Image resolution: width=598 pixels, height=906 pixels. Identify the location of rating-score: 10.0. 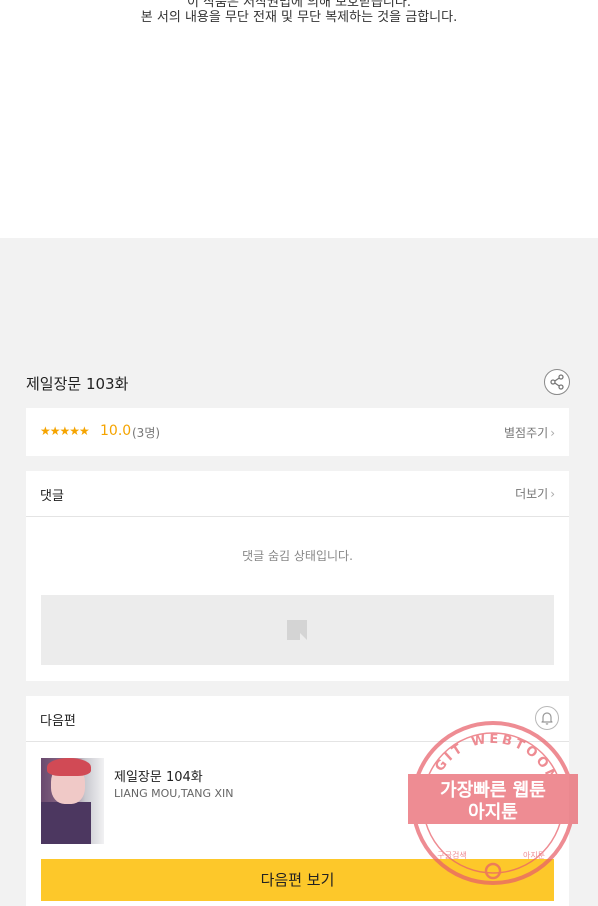
(116, 431).